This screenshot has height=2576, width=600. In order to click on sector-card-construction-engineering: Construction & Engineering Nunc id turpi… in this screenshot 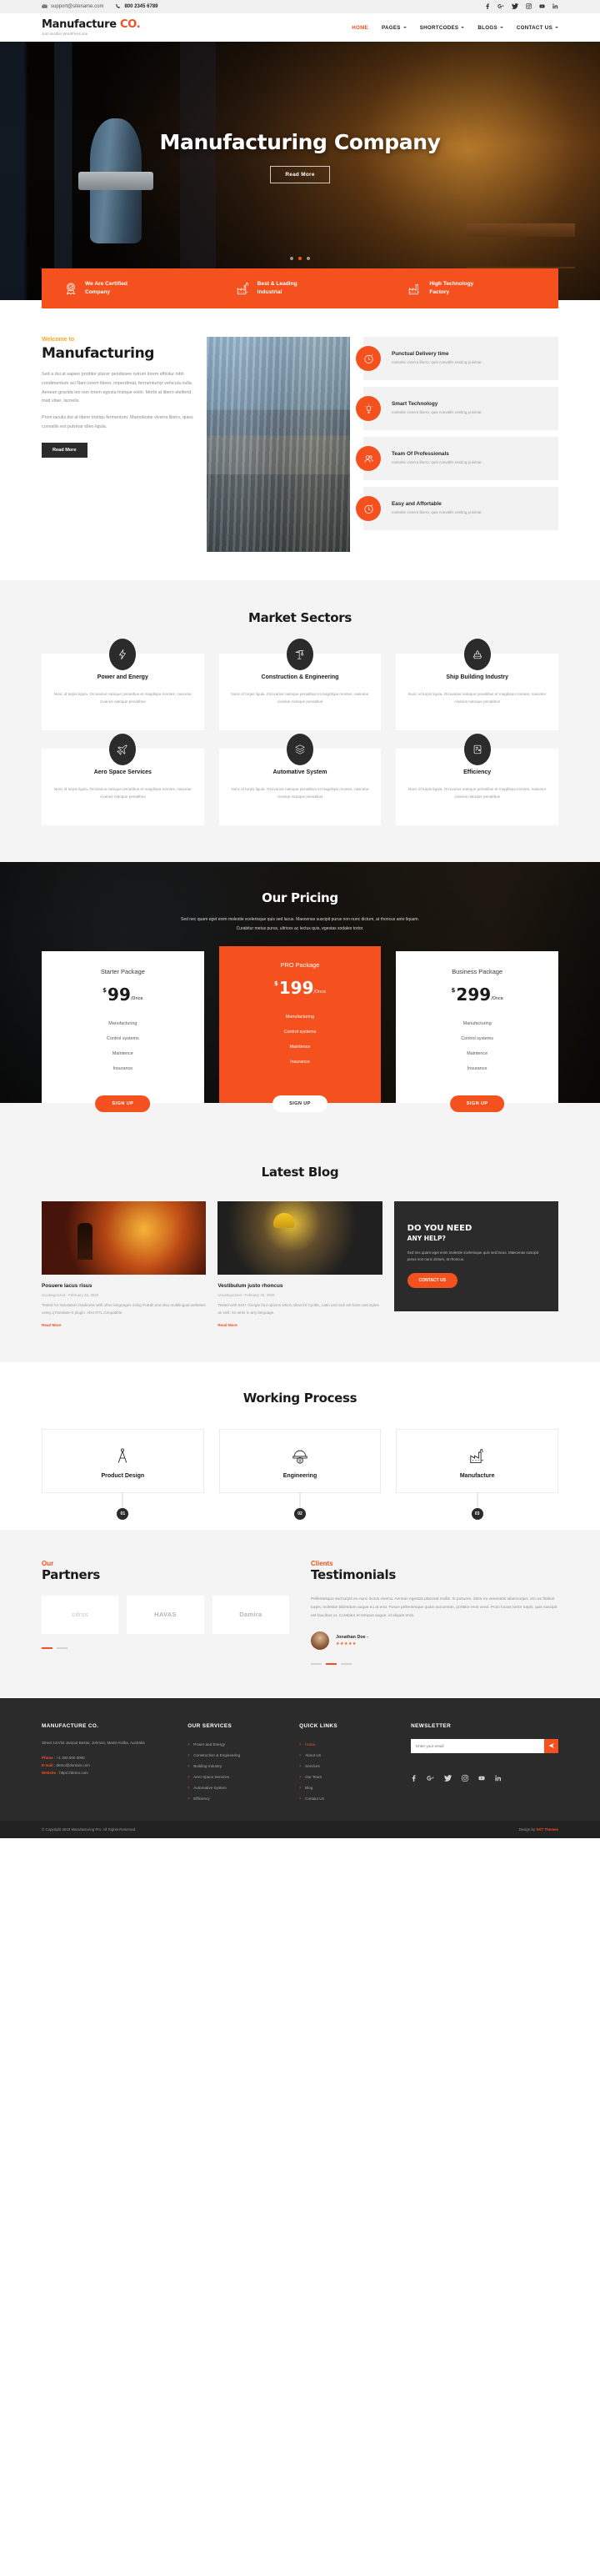, I will do `click(300, 684)`.